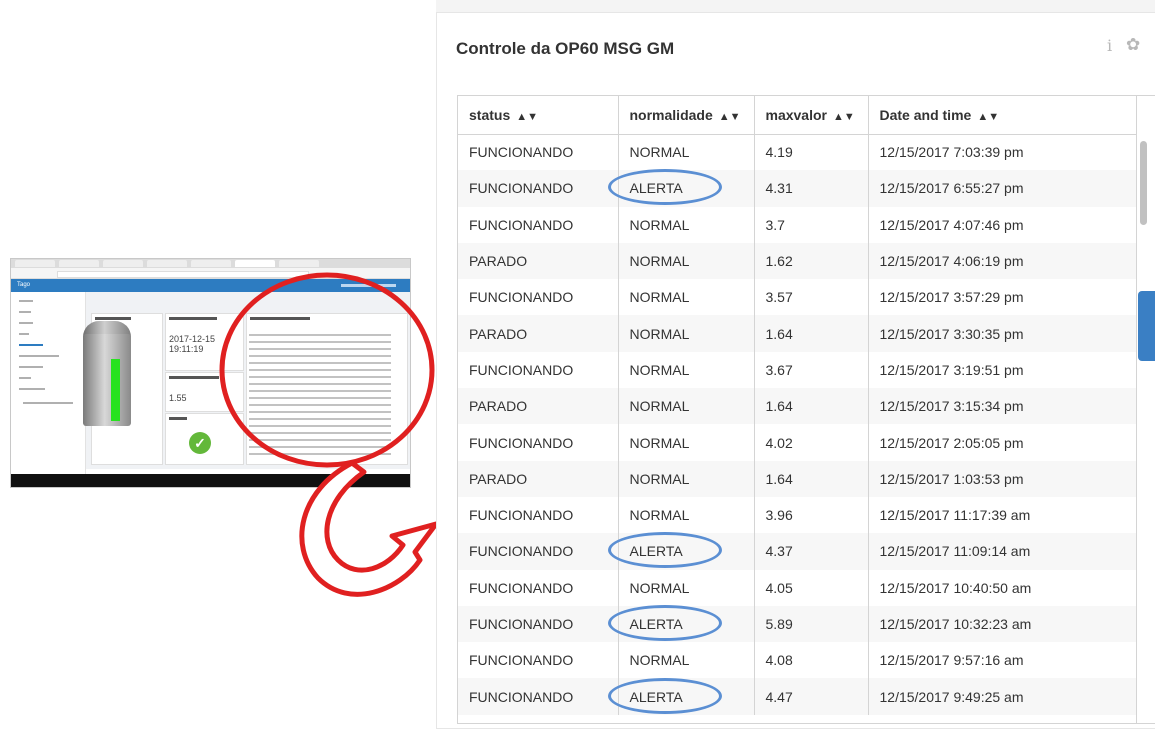 The width and height of the screenshot is (1155, 729). What do you see at coordinates (811, 115) in the screenshot?
I see `column-header-maxvalor: maxvalor ▲︎▼︎` at bounding box center [811, 115].